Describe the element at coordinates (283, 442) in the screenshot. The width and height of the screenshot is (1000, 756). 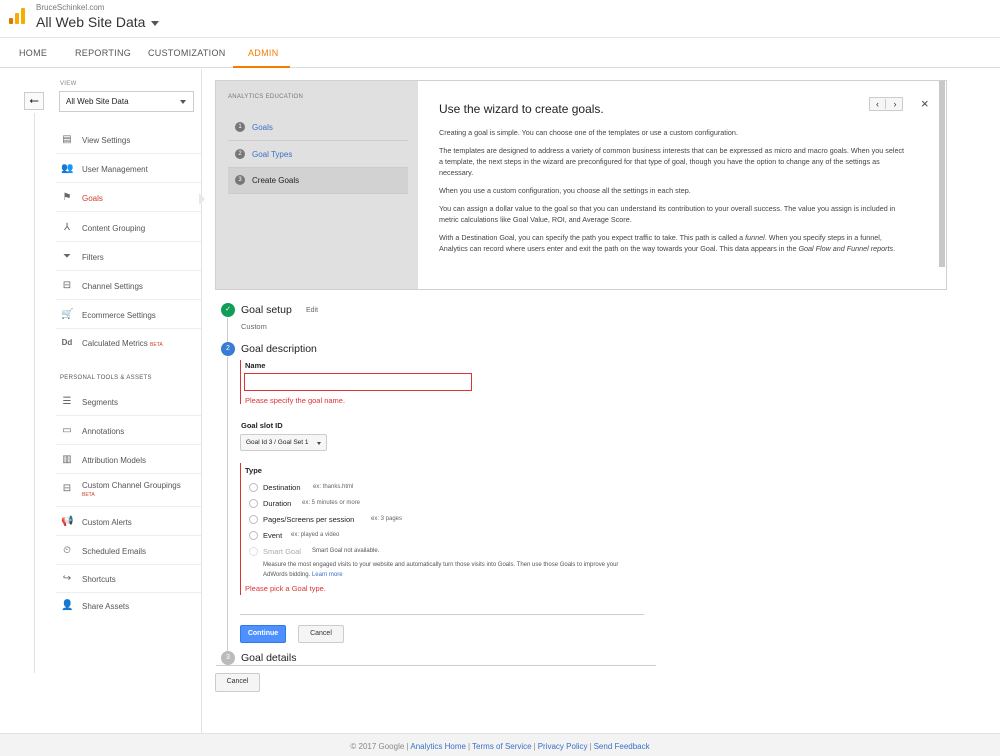
I see `goal-slot-select: Goal Id 3 / Goal Set 1` at that location.